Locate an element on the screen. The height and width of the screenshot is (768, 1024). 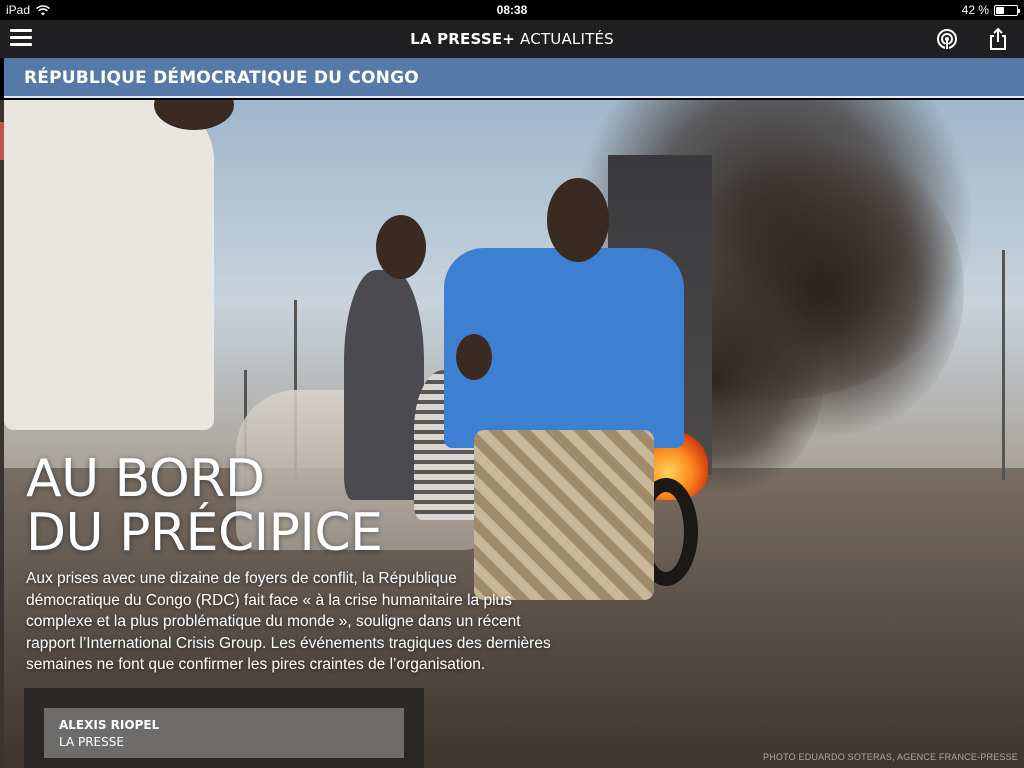
app-bar: LA PRESSE+ ACTUALITÉS is located at coordinates (512, 39).